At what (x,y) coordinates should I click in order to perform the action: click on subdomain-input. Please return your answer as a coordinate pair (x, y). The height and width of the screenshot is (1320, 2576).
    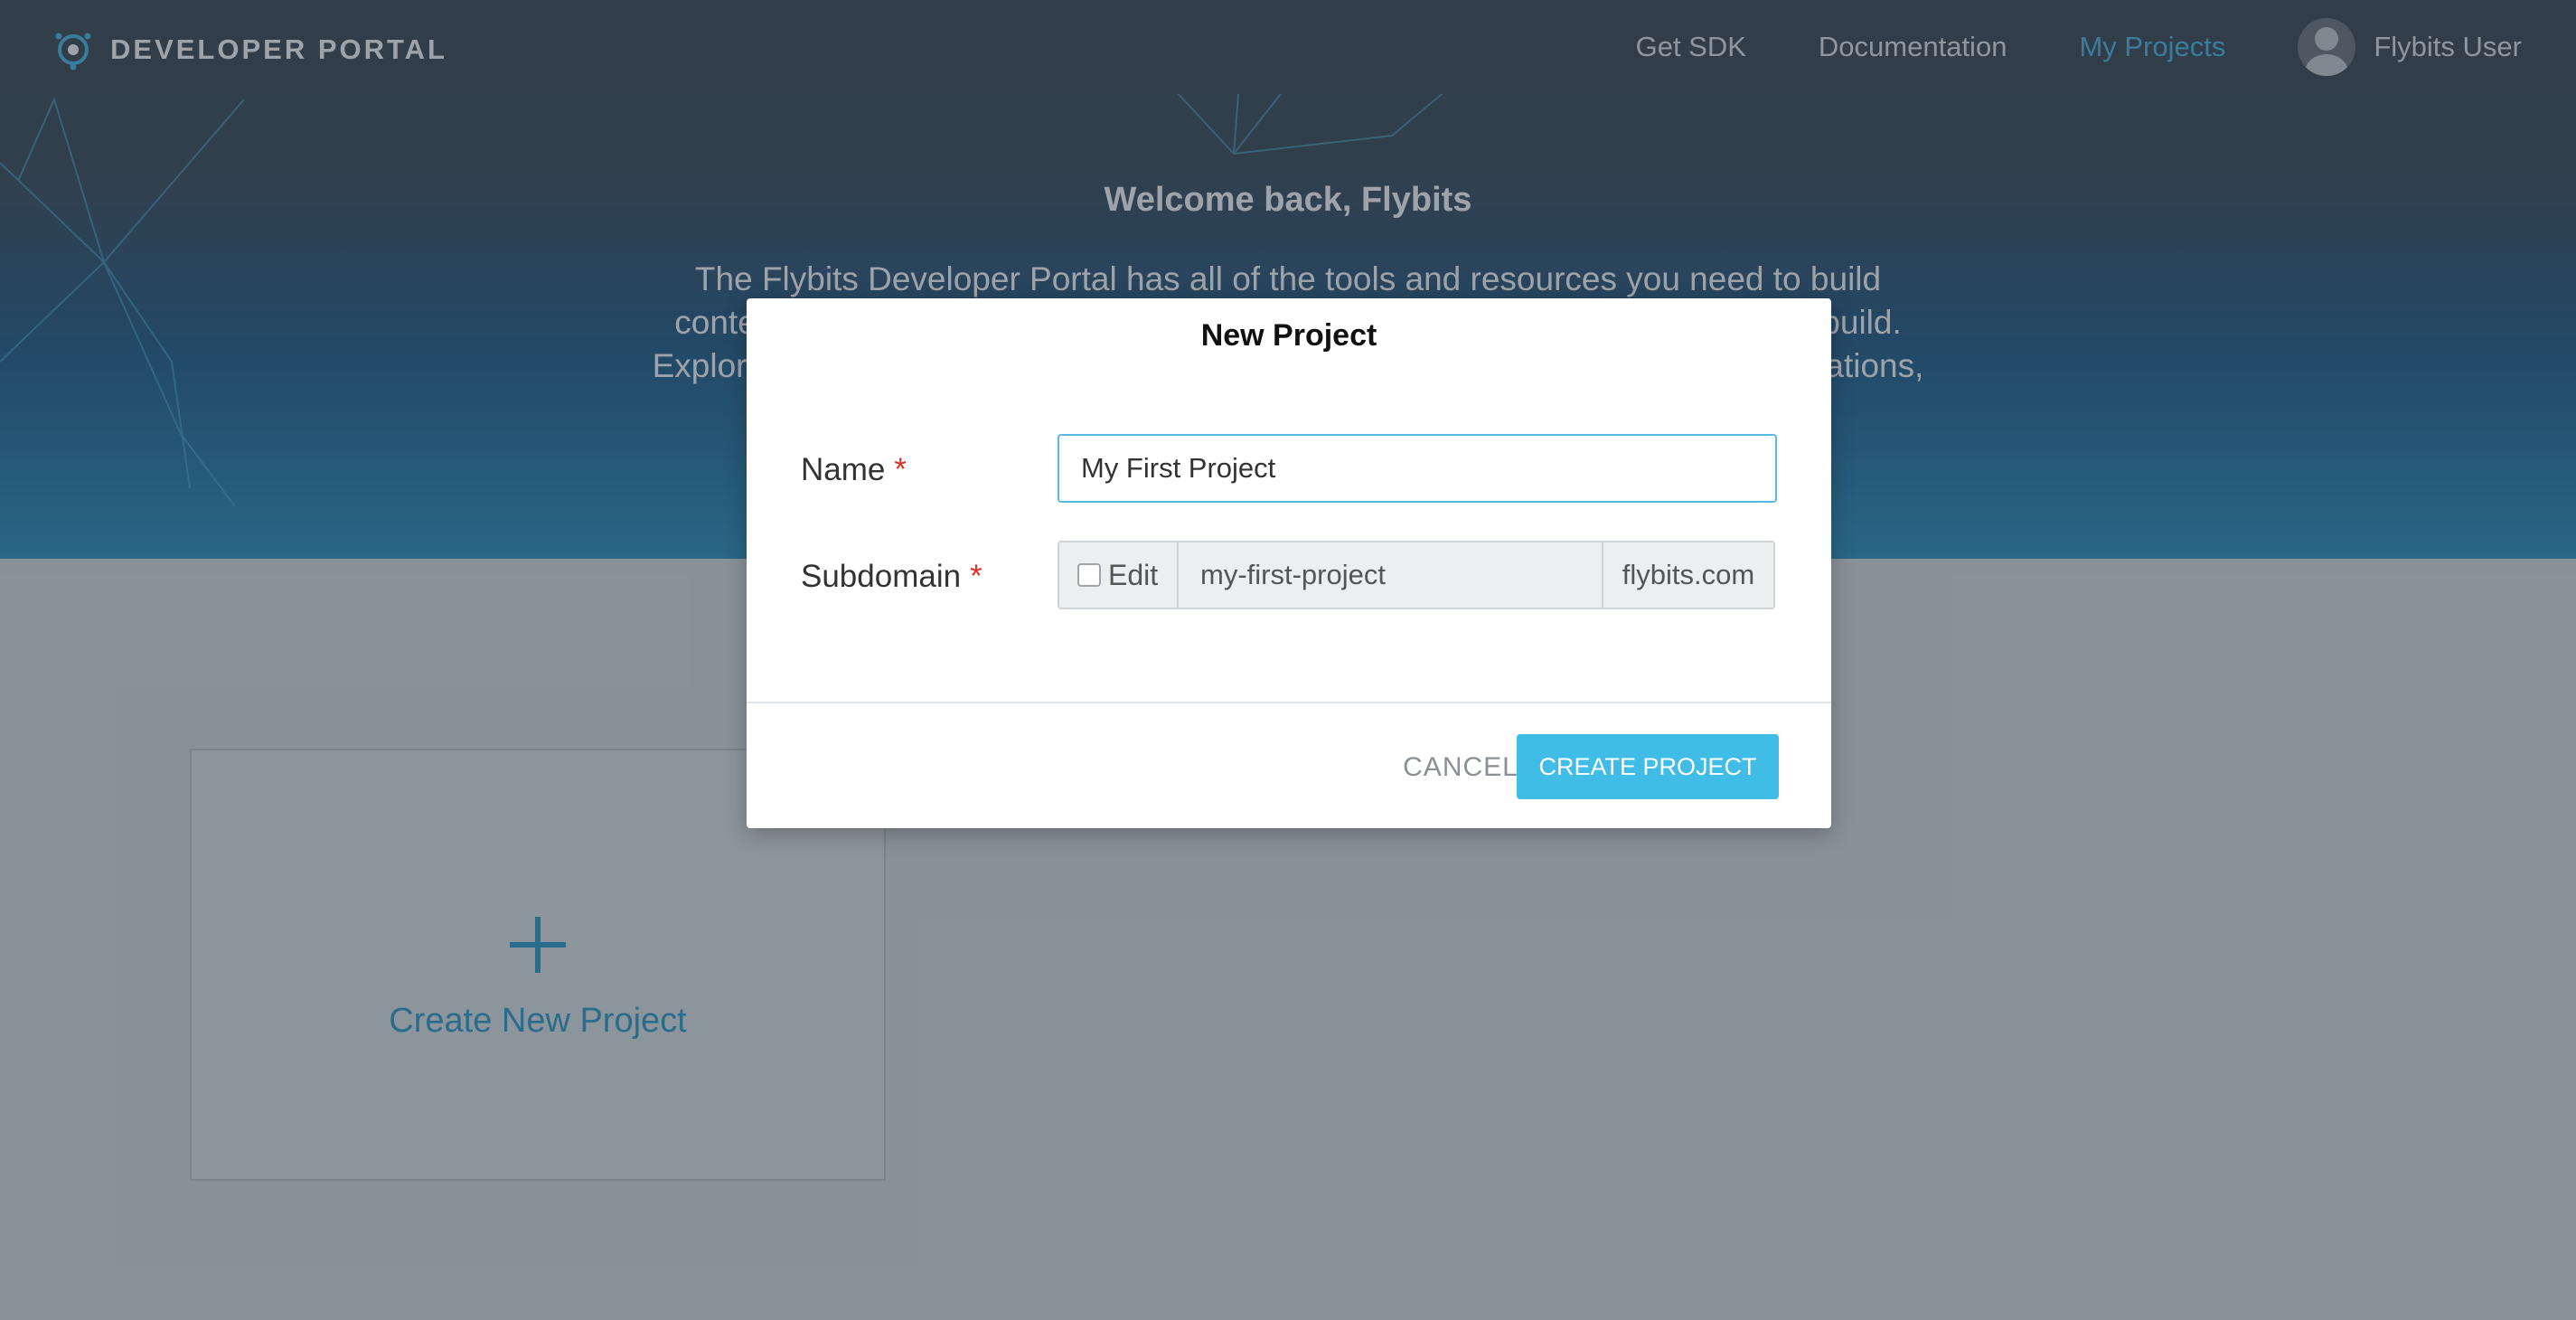
    Looking at the image, I should click on (1391, 575).